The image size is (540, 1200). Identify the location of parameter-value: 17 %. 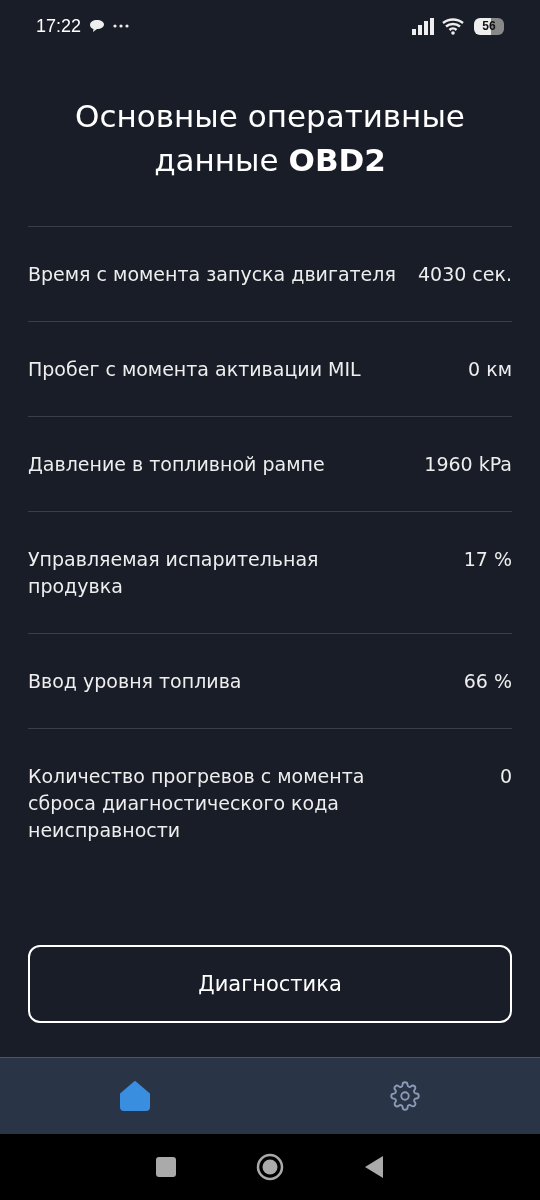
(487, 559).